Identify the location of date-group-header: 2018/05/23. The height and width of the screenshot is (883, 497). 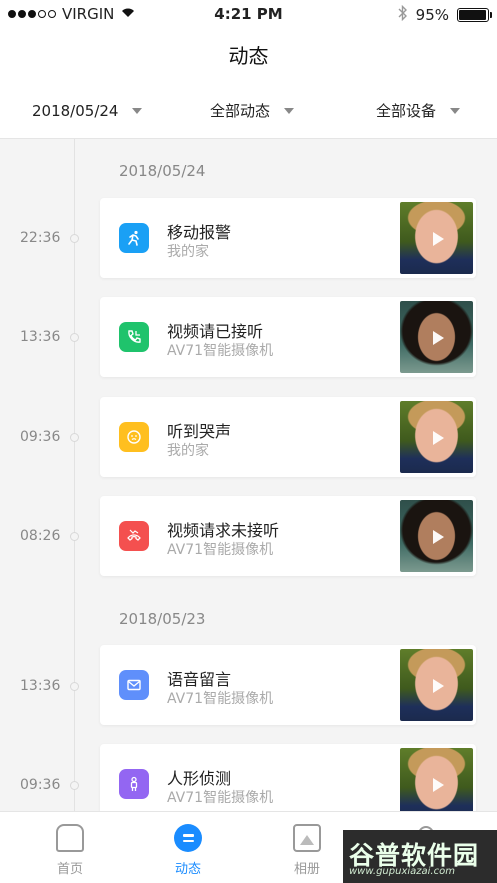
(162, 619).